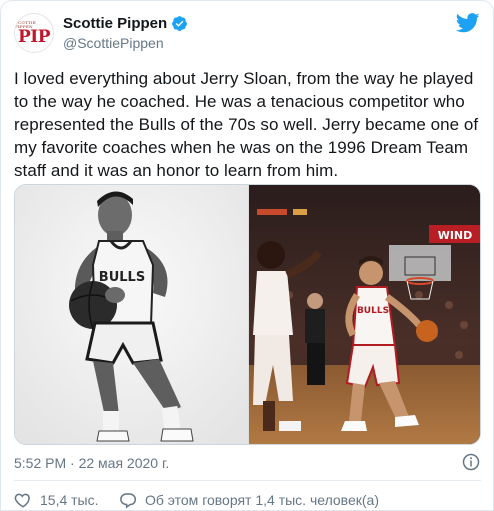 The height and width of the screenshot is (511, 494). I want to click on right-banner-text: WIND, so click(455, 235).